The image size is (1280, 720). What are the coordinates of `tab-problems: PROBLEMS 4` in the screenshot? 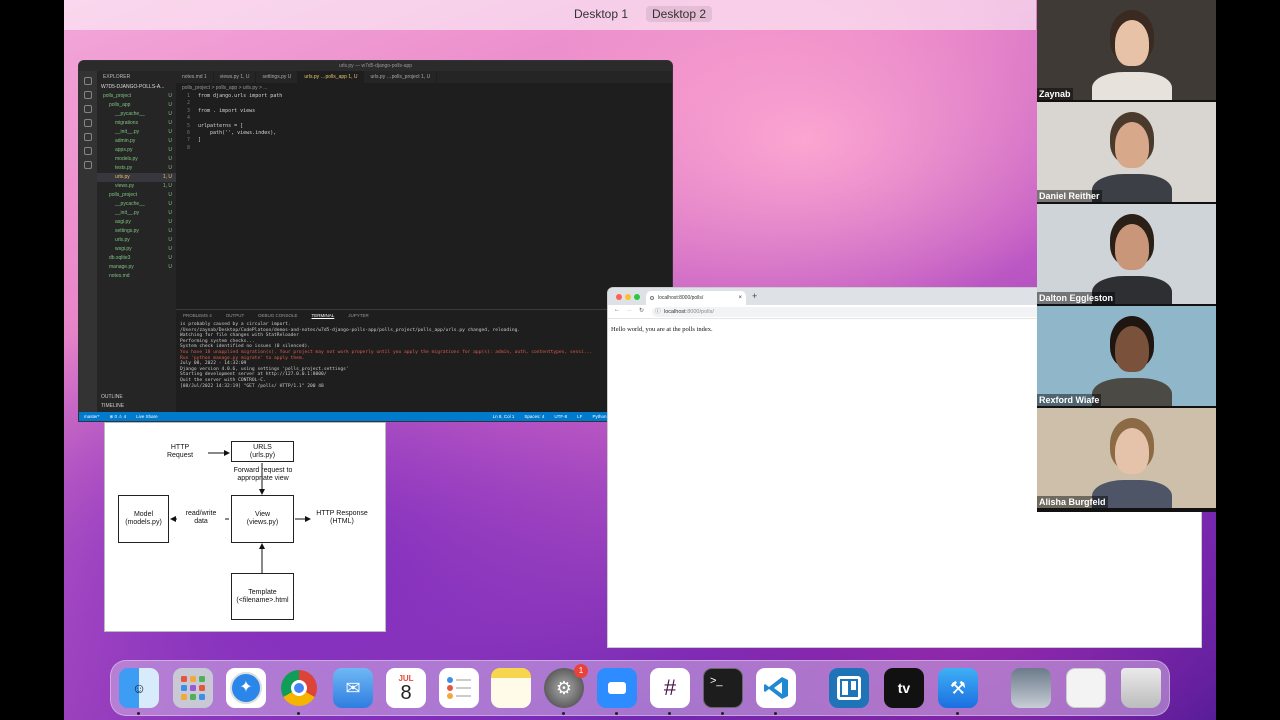 It's located at (197, 316).